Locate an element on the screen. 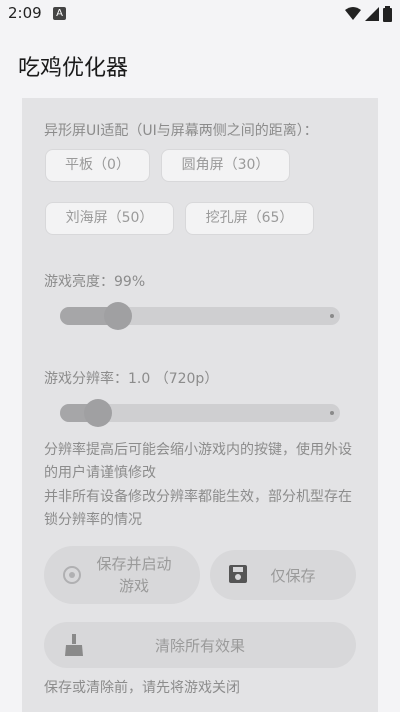 The width and height of the screenshot is (400, 712). left-margin is located at coordinates (11, 405).